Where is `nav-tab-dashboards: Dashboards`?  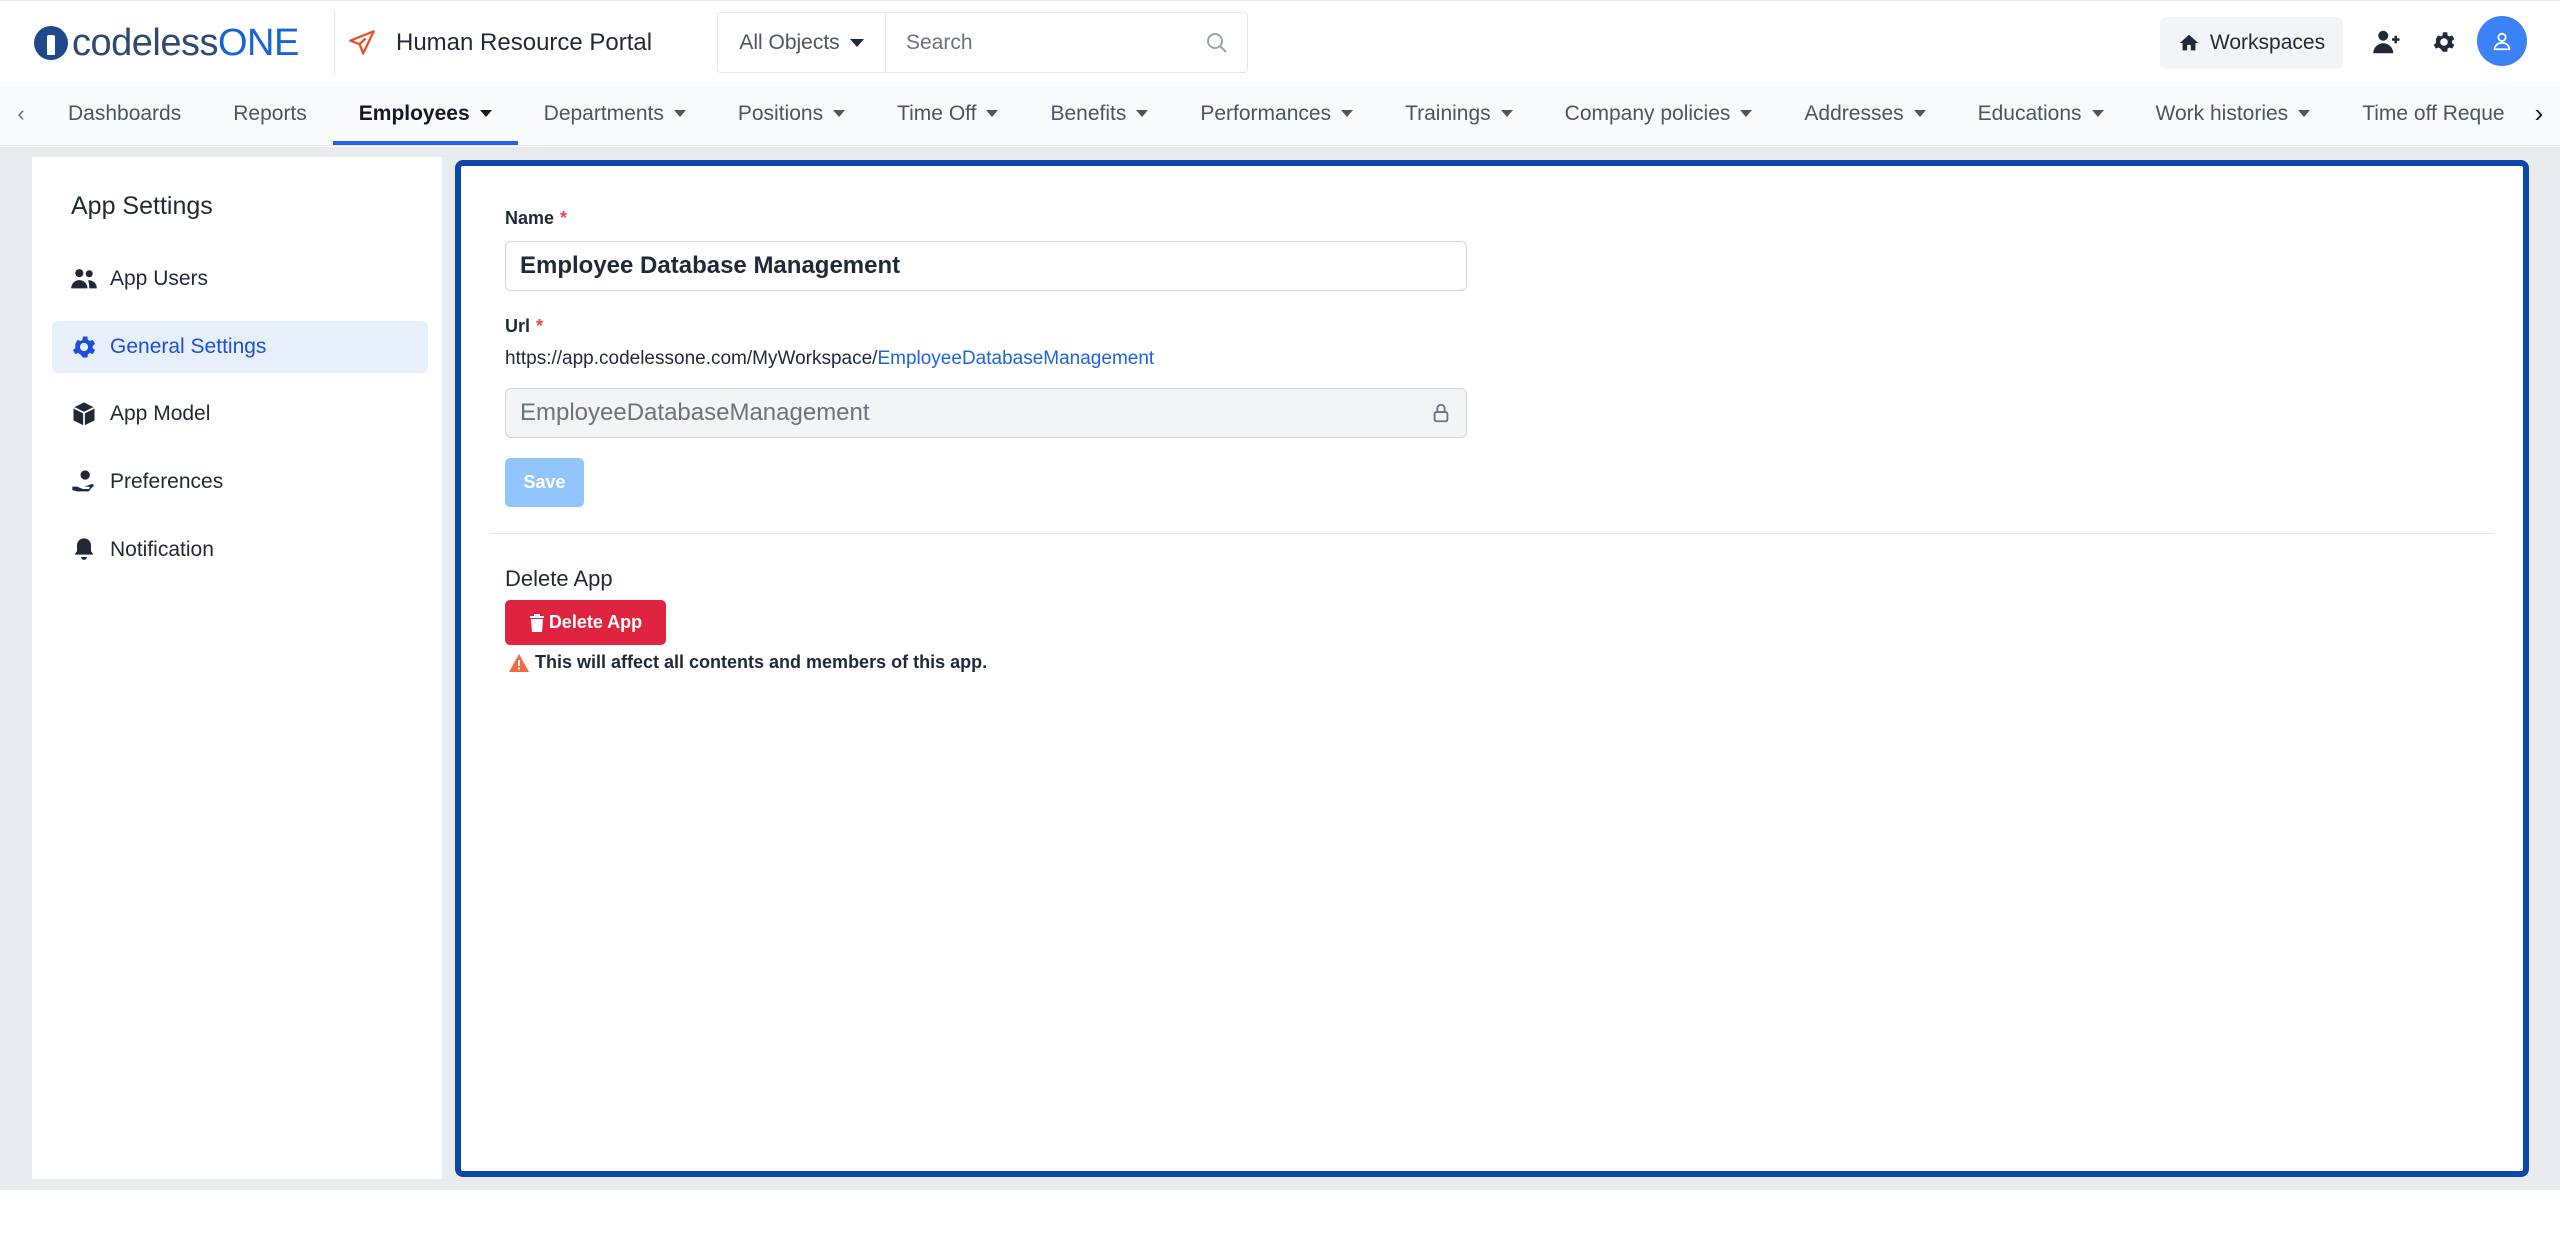 nav-tab-dashboards: Dashboards is located at coordinates (124, 113).